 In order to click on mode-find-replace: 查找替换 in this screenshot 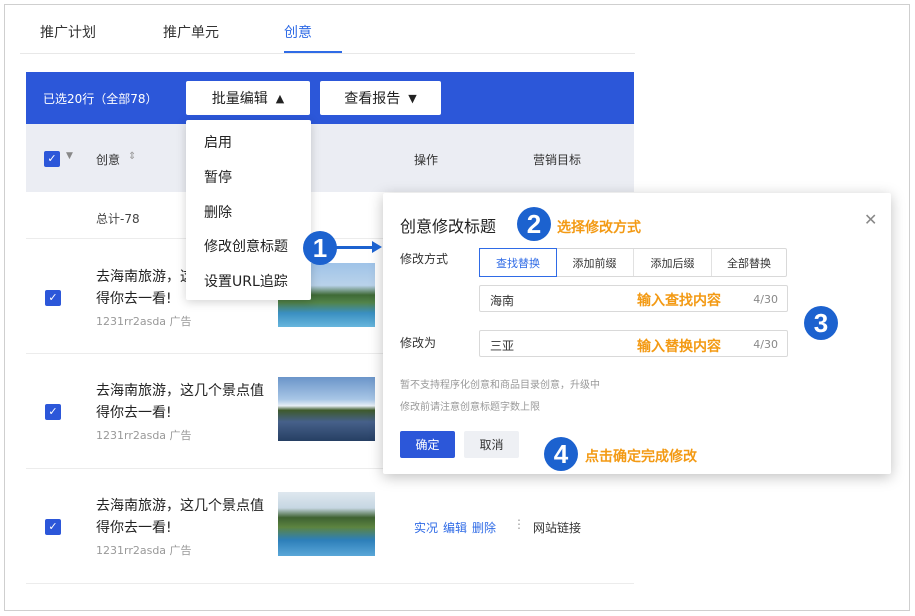, I will do `click(518, 262)`.